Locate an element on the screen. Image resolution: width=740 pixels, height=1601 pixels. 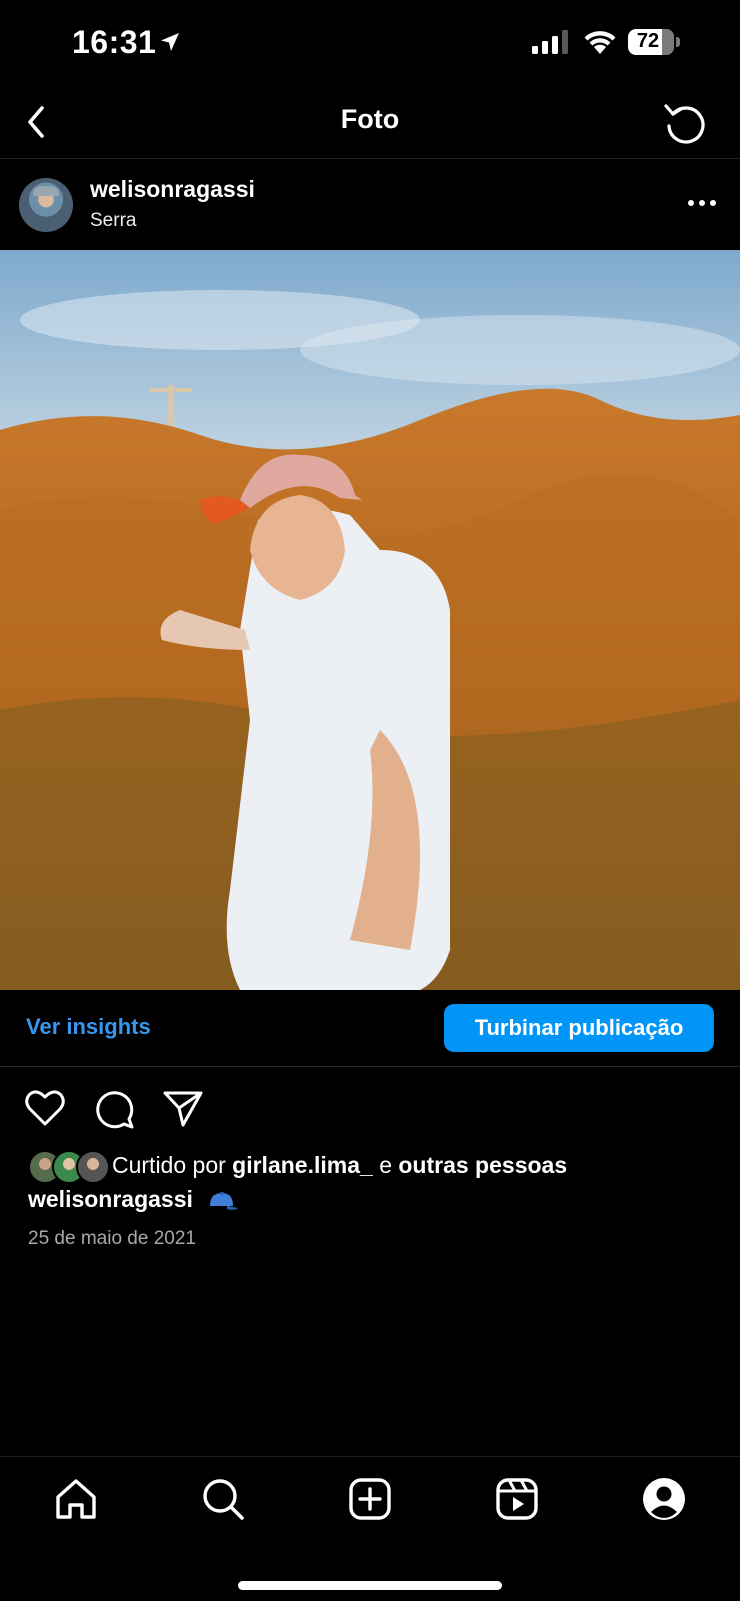
battery-icon: 72 is located at coordinates (654, 42).